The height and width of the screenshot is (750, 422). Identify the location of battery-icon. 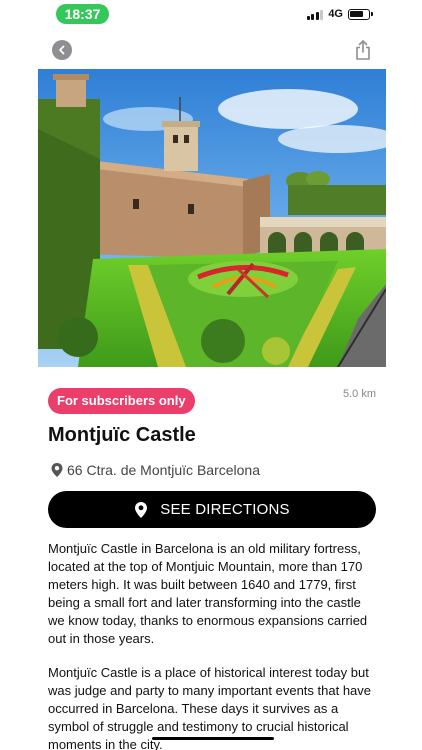
(360, 14).